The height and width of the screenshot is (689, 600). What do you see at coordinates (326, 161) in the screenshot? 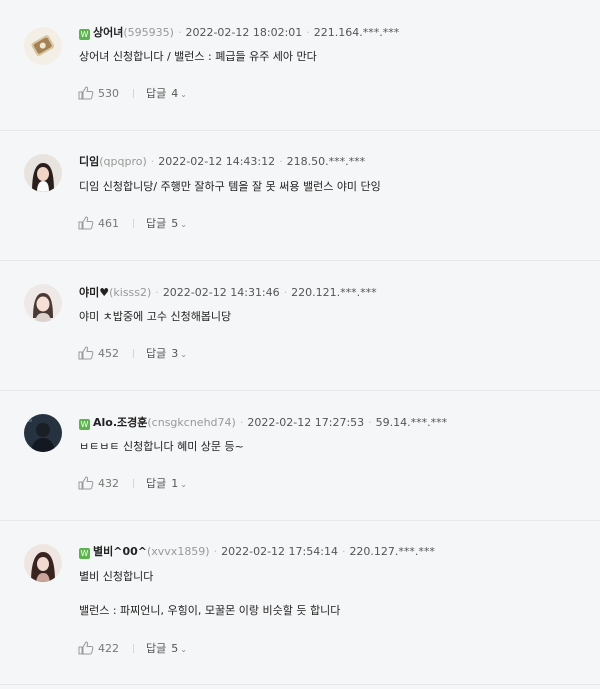
I see `comment-ip: 218.50.***.***` at bounding box center [326, 161].